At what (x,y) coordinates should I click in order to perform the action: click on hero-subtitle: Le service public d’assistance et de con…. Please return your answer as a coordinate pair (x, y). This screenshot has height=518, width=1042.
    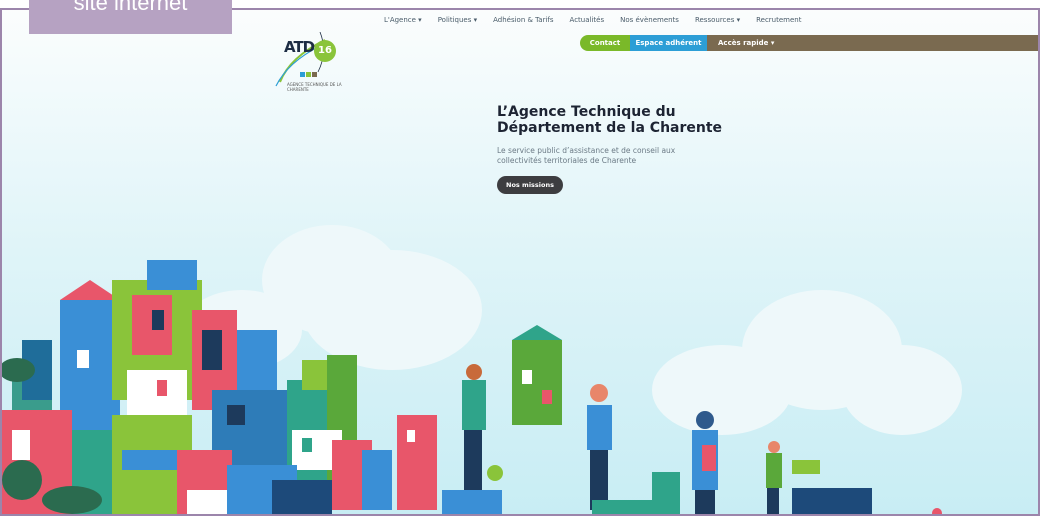
    Looking at the image, I should click on (586, 155).